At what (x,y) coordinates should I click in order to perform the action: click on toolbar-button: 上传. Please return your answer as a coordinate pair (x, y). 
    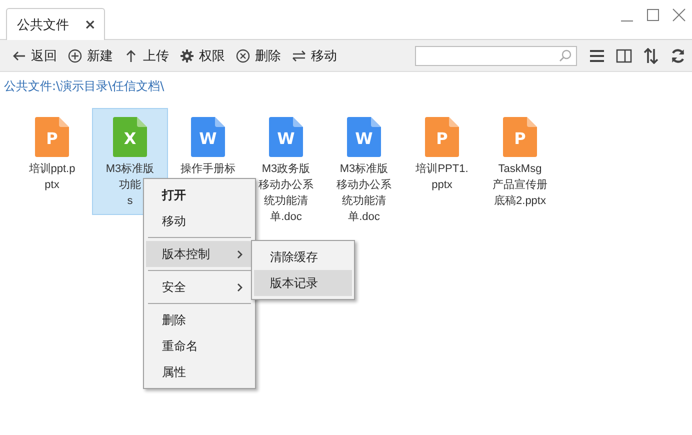
    Looking at the image, I should click on (146, 55).